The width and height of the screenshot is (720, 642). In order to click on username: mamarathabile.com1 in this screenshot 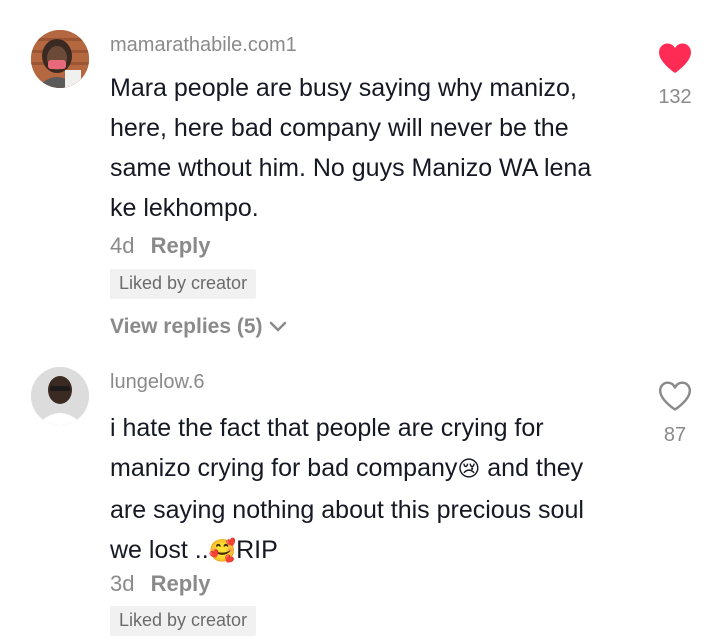, I will do `click(203, 45)`.